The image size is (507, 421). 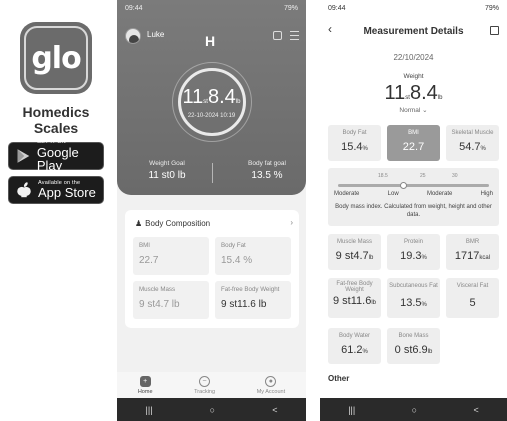 I want to click on google-play-big-text: Google Play, so click(x=57, y=158).